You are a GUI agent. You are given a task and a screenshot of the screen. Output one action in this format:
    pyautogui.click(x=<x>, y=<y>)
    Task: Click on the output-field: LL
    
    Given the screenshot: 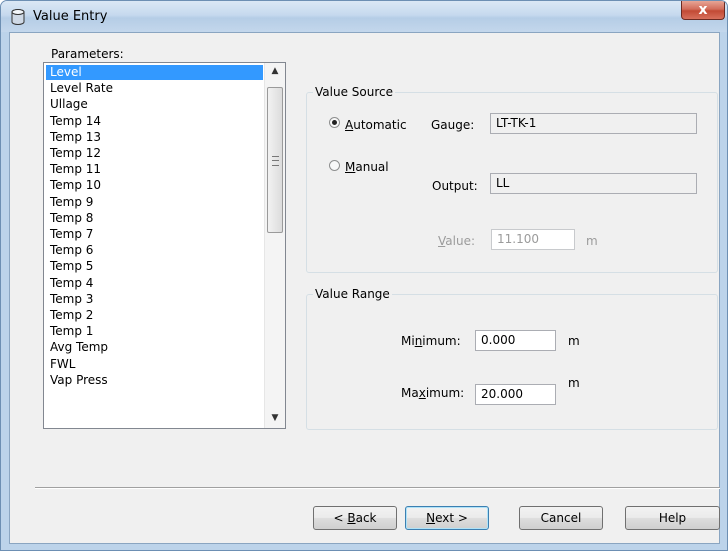 What is the action you would take?
    pyautogui.click(x=593, y=183)
    